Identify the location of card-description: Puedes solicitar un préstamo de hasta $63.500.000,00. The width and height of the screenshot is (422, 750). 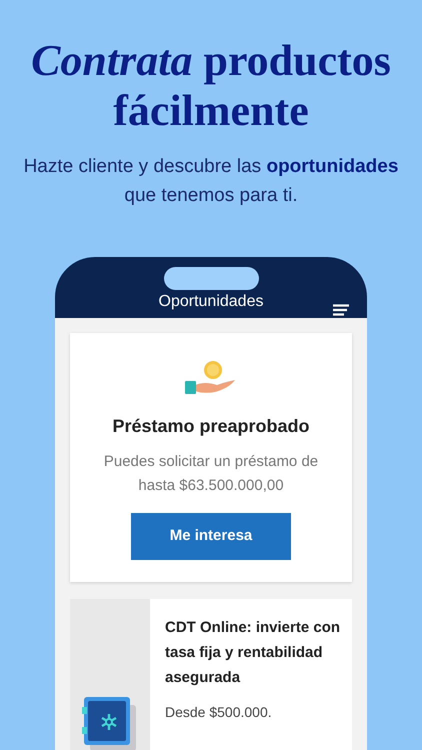
(211, 474).